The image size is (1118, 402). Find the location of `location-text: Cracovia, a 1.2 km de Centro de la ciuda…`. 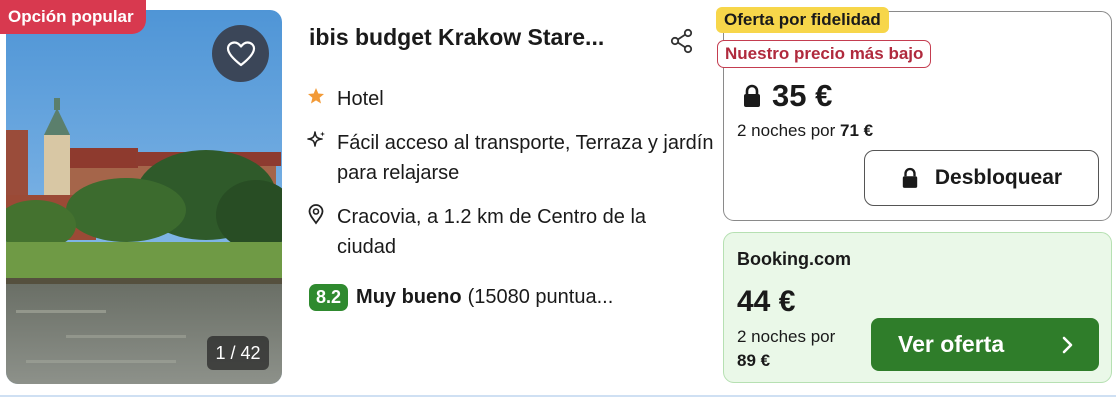

location-text: Cracovia, a 1.2 km de Centro de la ciuda… is located at coordinates (492, 232).